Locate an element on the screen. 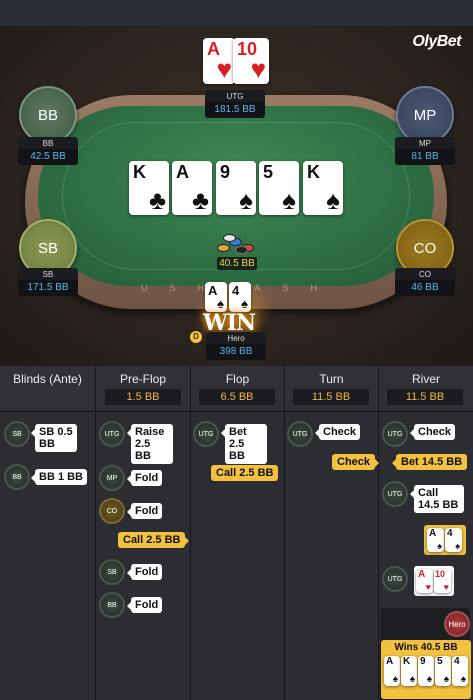  col-turn is located at coordinates (332, 533).